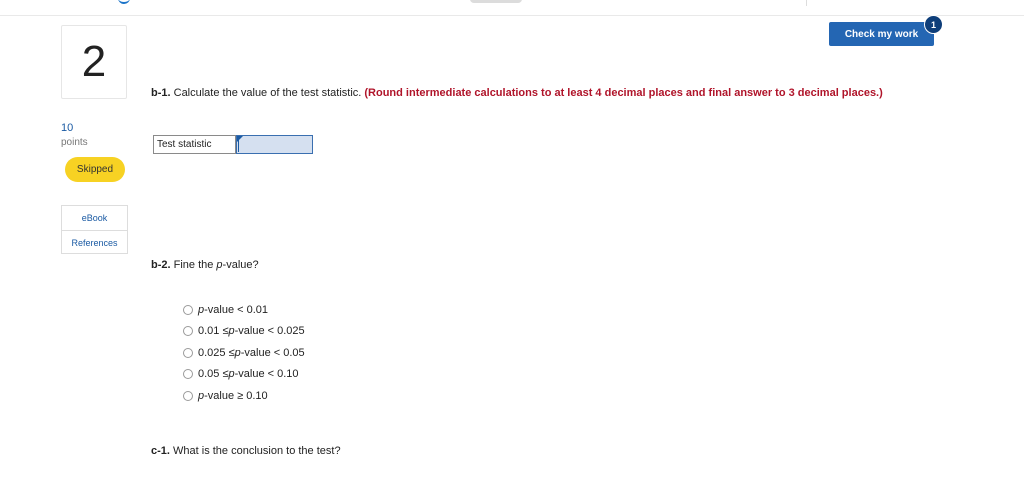 The width and height of the screenshot is (1024, 478). I want to click on option-text-b: -value < 0.01, so click(236, 309).